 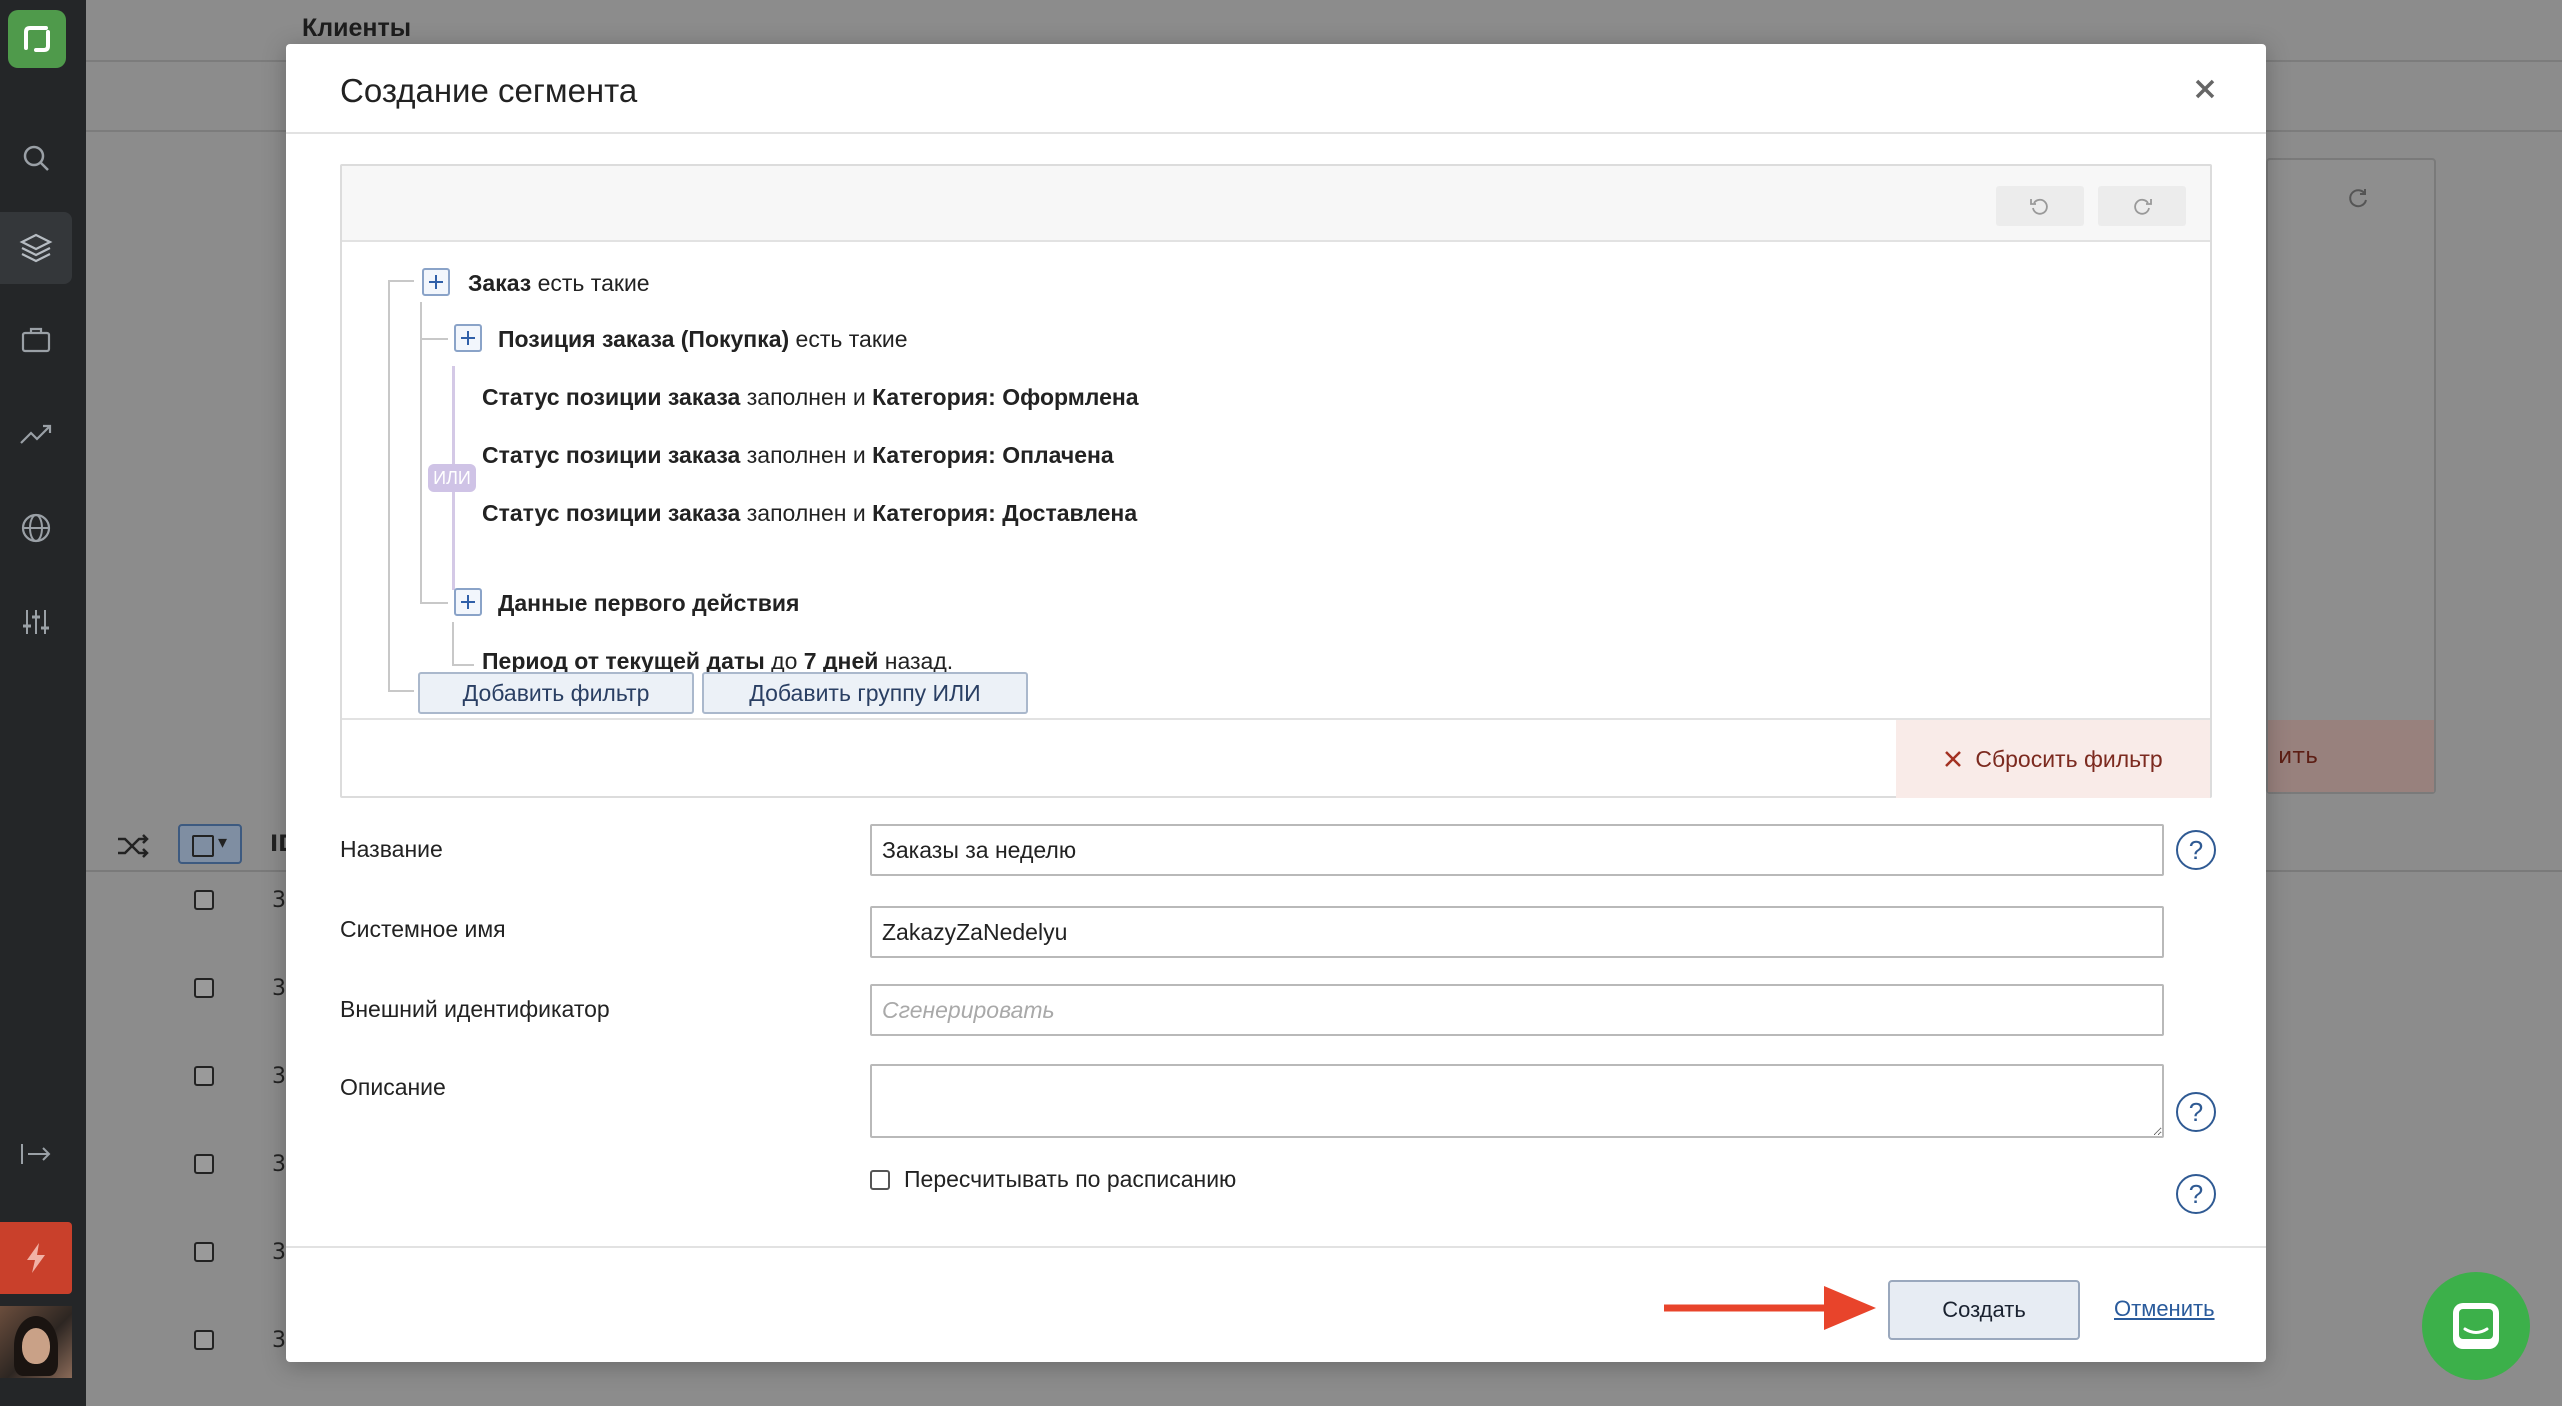 What do you see at coordinates (423, 929) in the screenshot?
I see `system-name-label: Системное имя` at bounding box center [423, 929].